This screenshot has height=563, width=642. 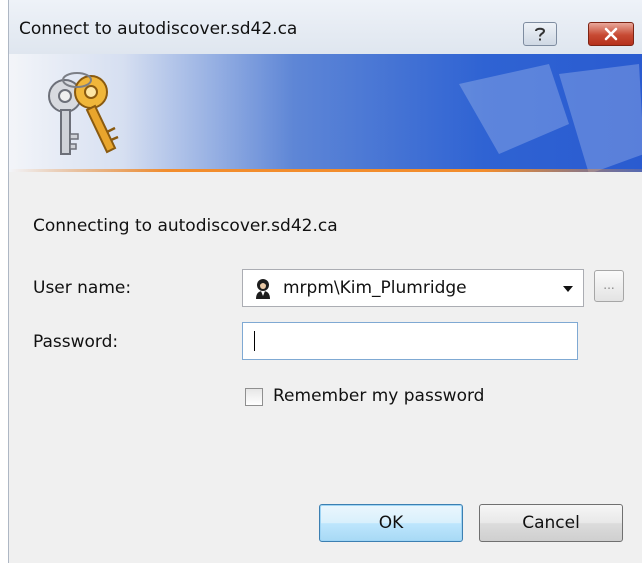 What do you see at coordinates (263, 289) in the screenshot?
I see `user-avatar-icon` at bounding box center [263, 289].